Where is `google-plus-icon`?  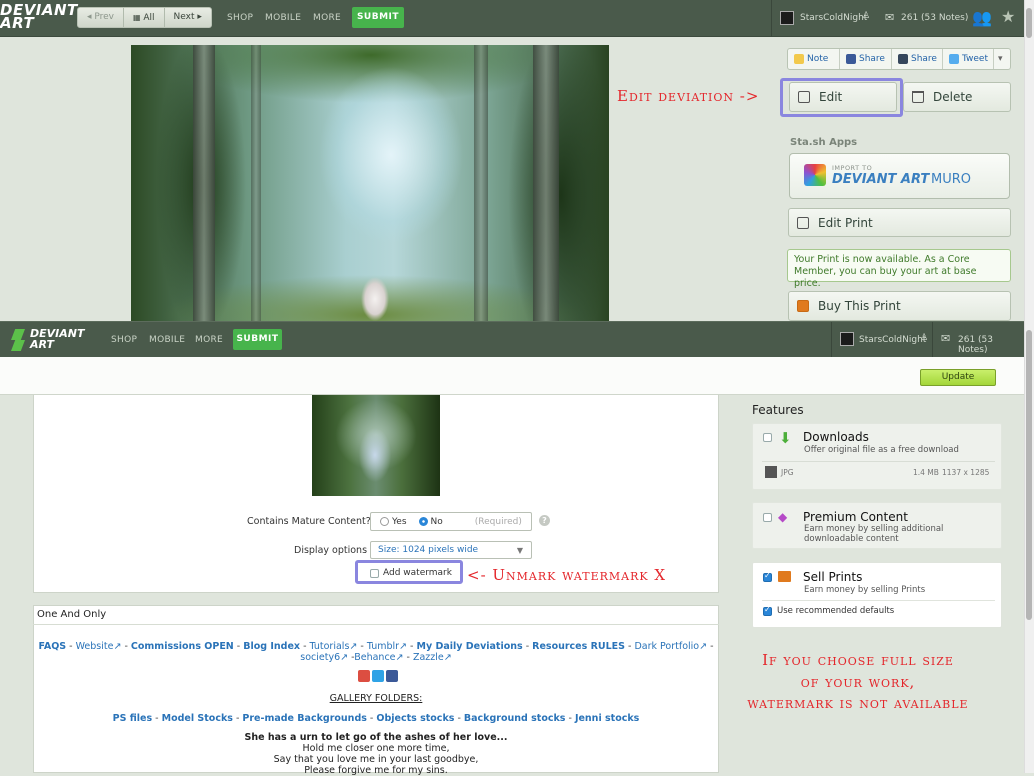
google-plus-icon is located at coordinates (364, 676).